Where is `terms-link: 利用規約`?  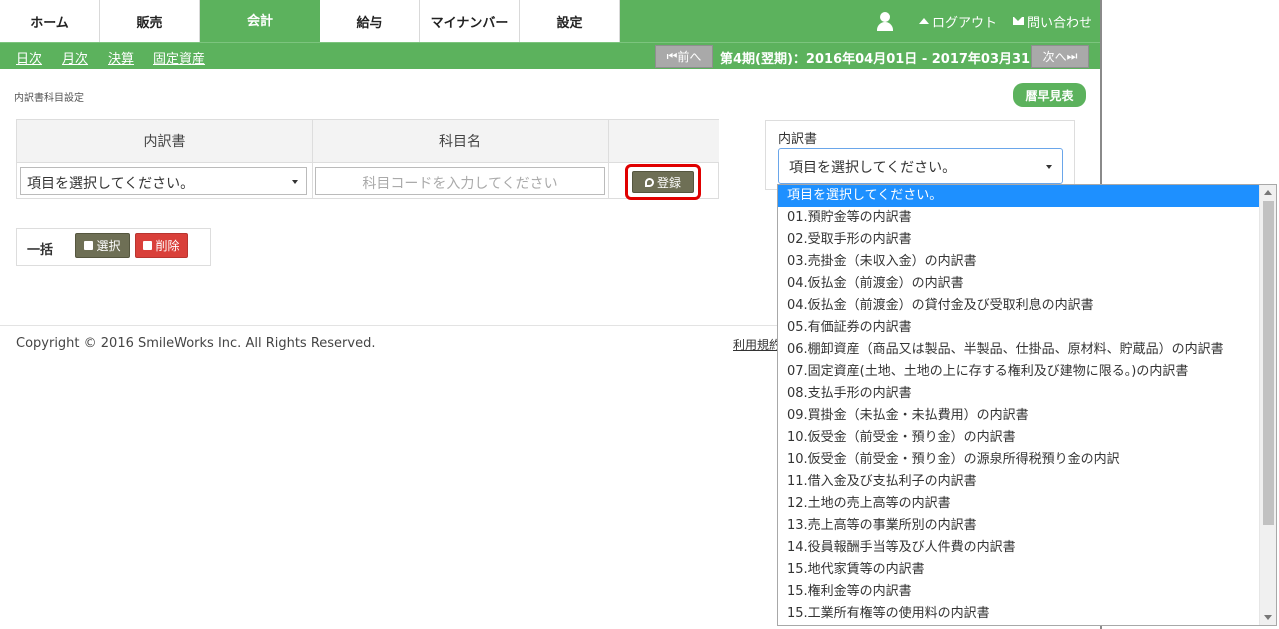 terms-link: 利用規約 is located at coordinates (757, 344).